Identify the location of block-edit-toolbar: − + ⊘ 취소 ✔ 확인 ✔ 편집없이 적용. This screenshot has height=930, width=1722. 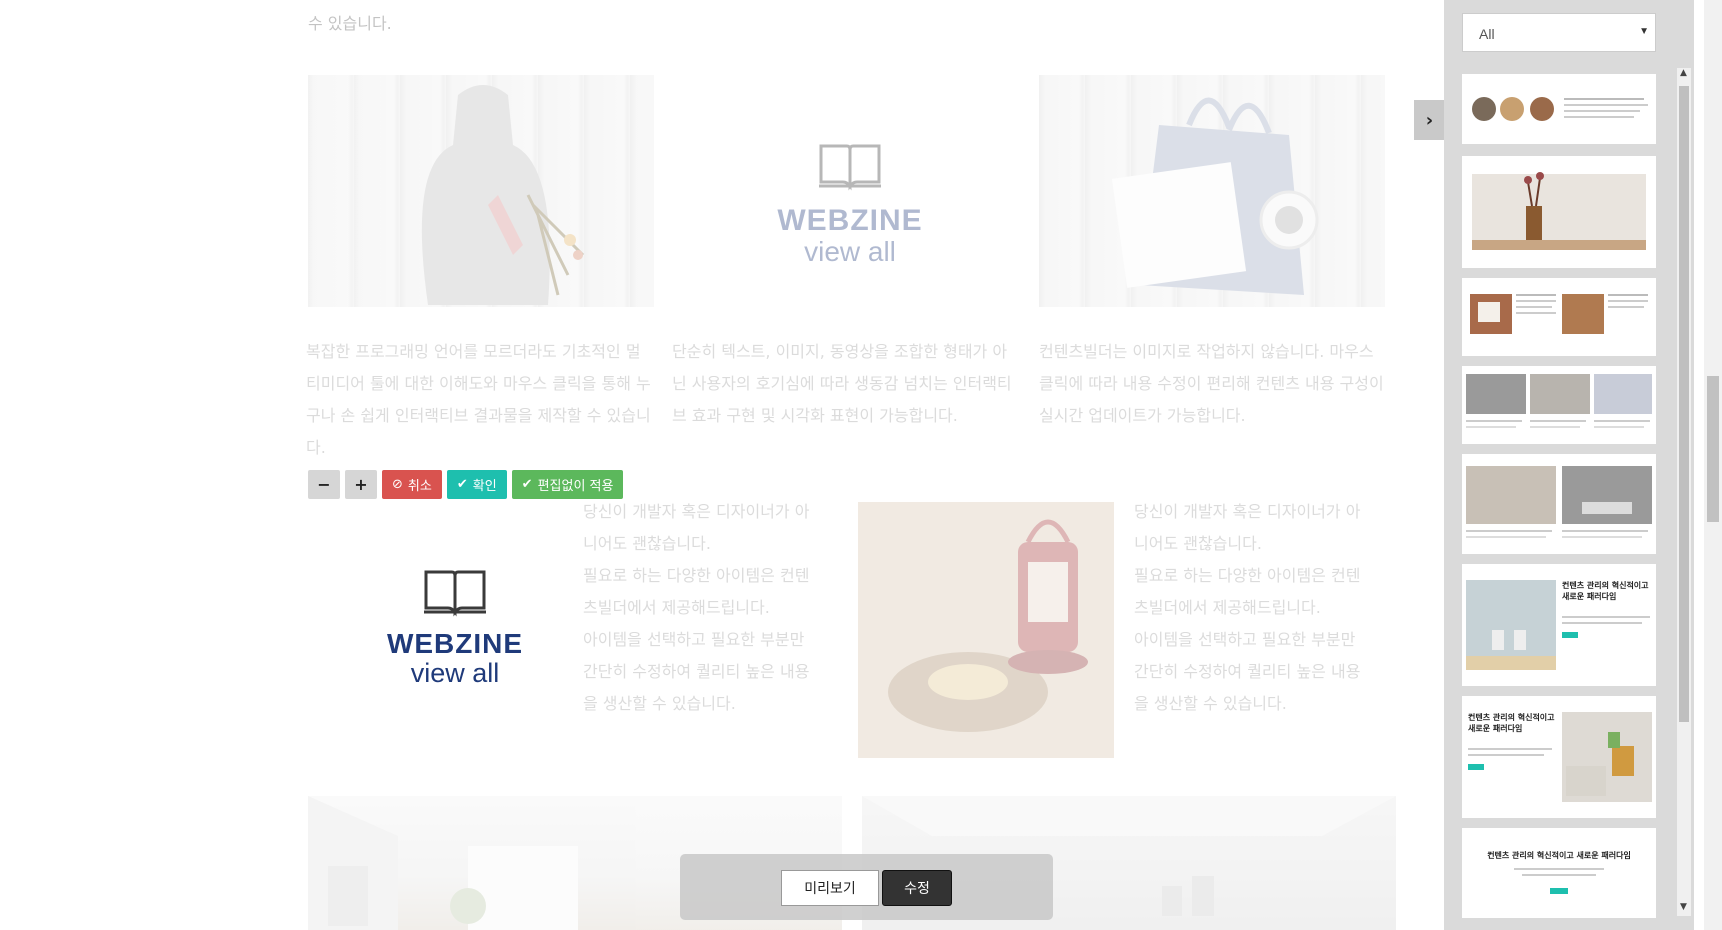
(466, 484).